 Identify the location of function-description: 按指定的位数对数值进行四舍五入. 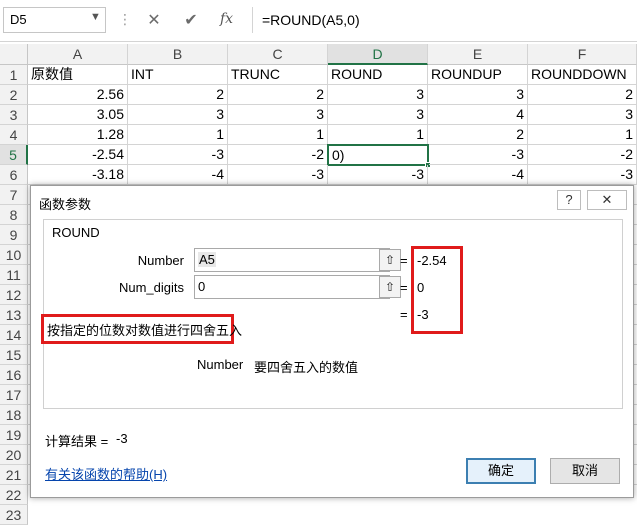
(145, 330).